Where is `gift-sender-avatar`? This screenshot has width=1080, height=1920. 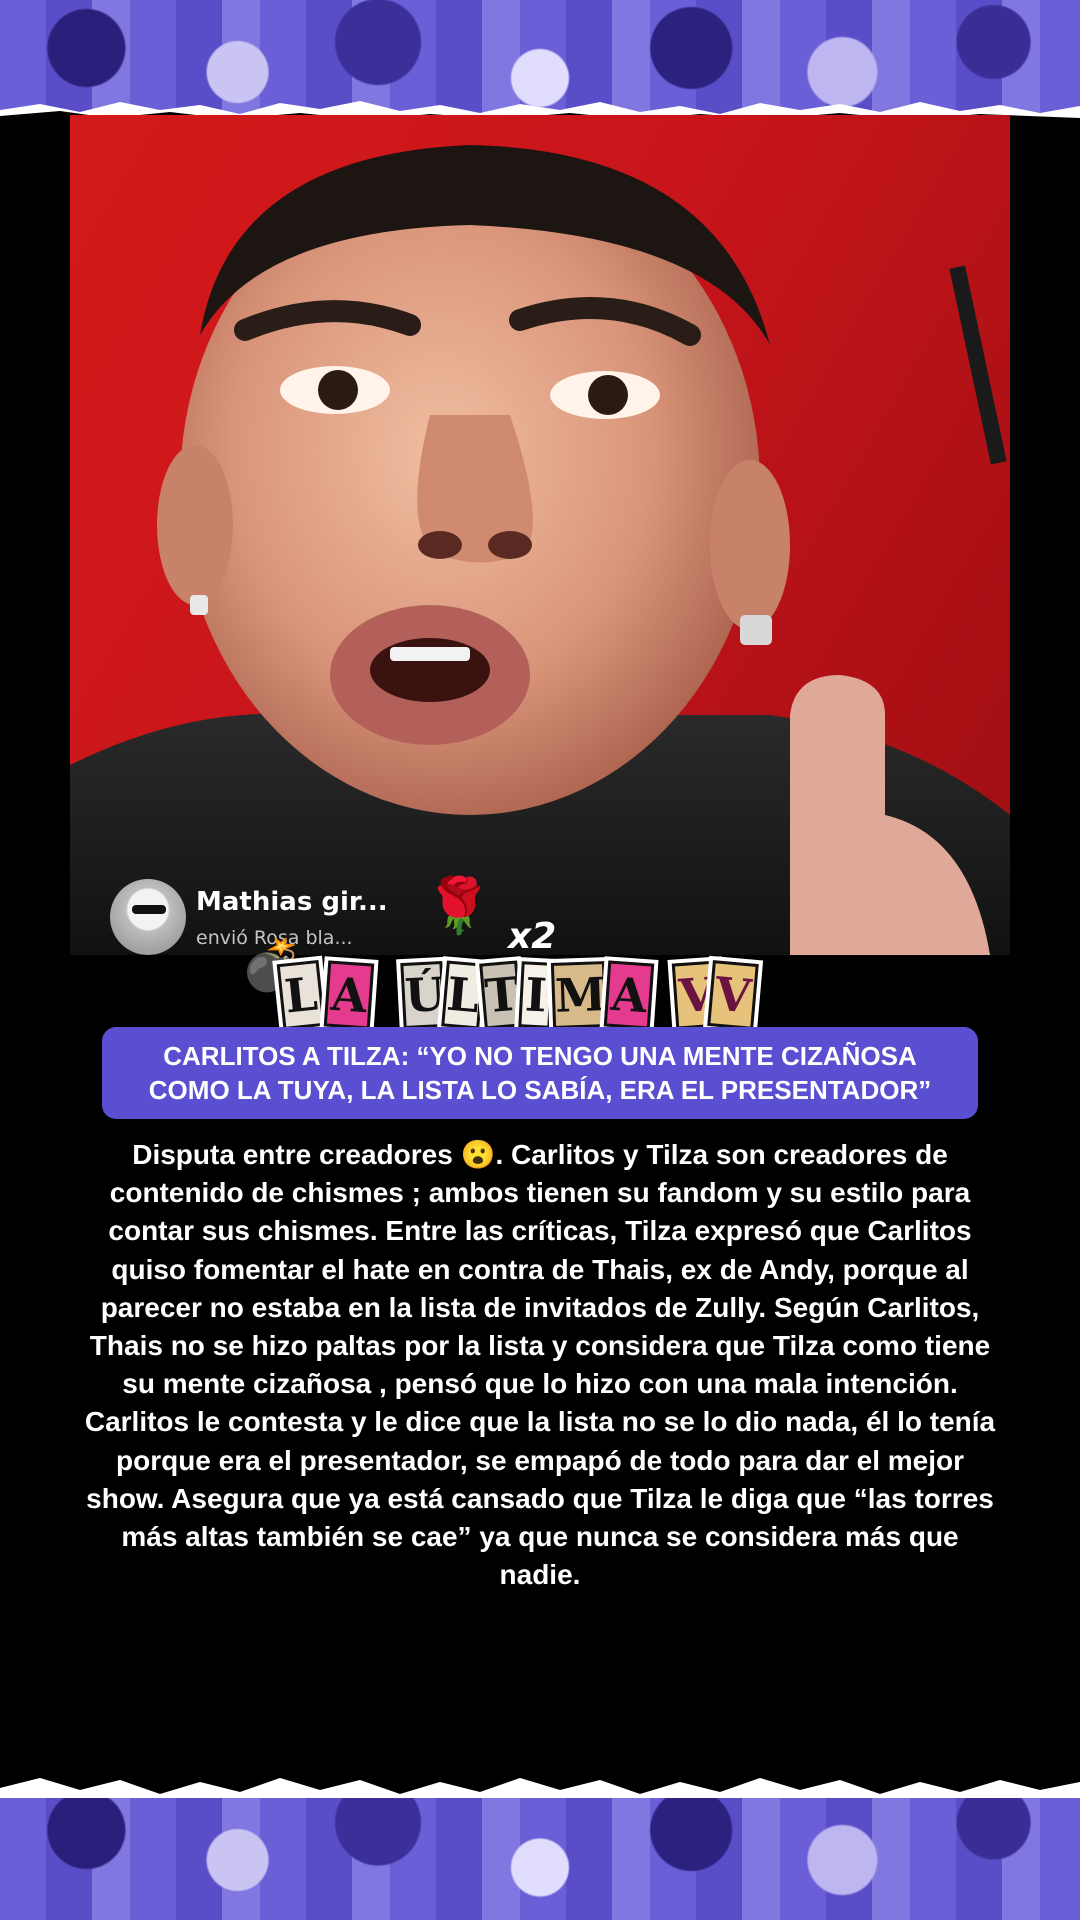
gift-sender-avatar is located at coordinates (148, 917).